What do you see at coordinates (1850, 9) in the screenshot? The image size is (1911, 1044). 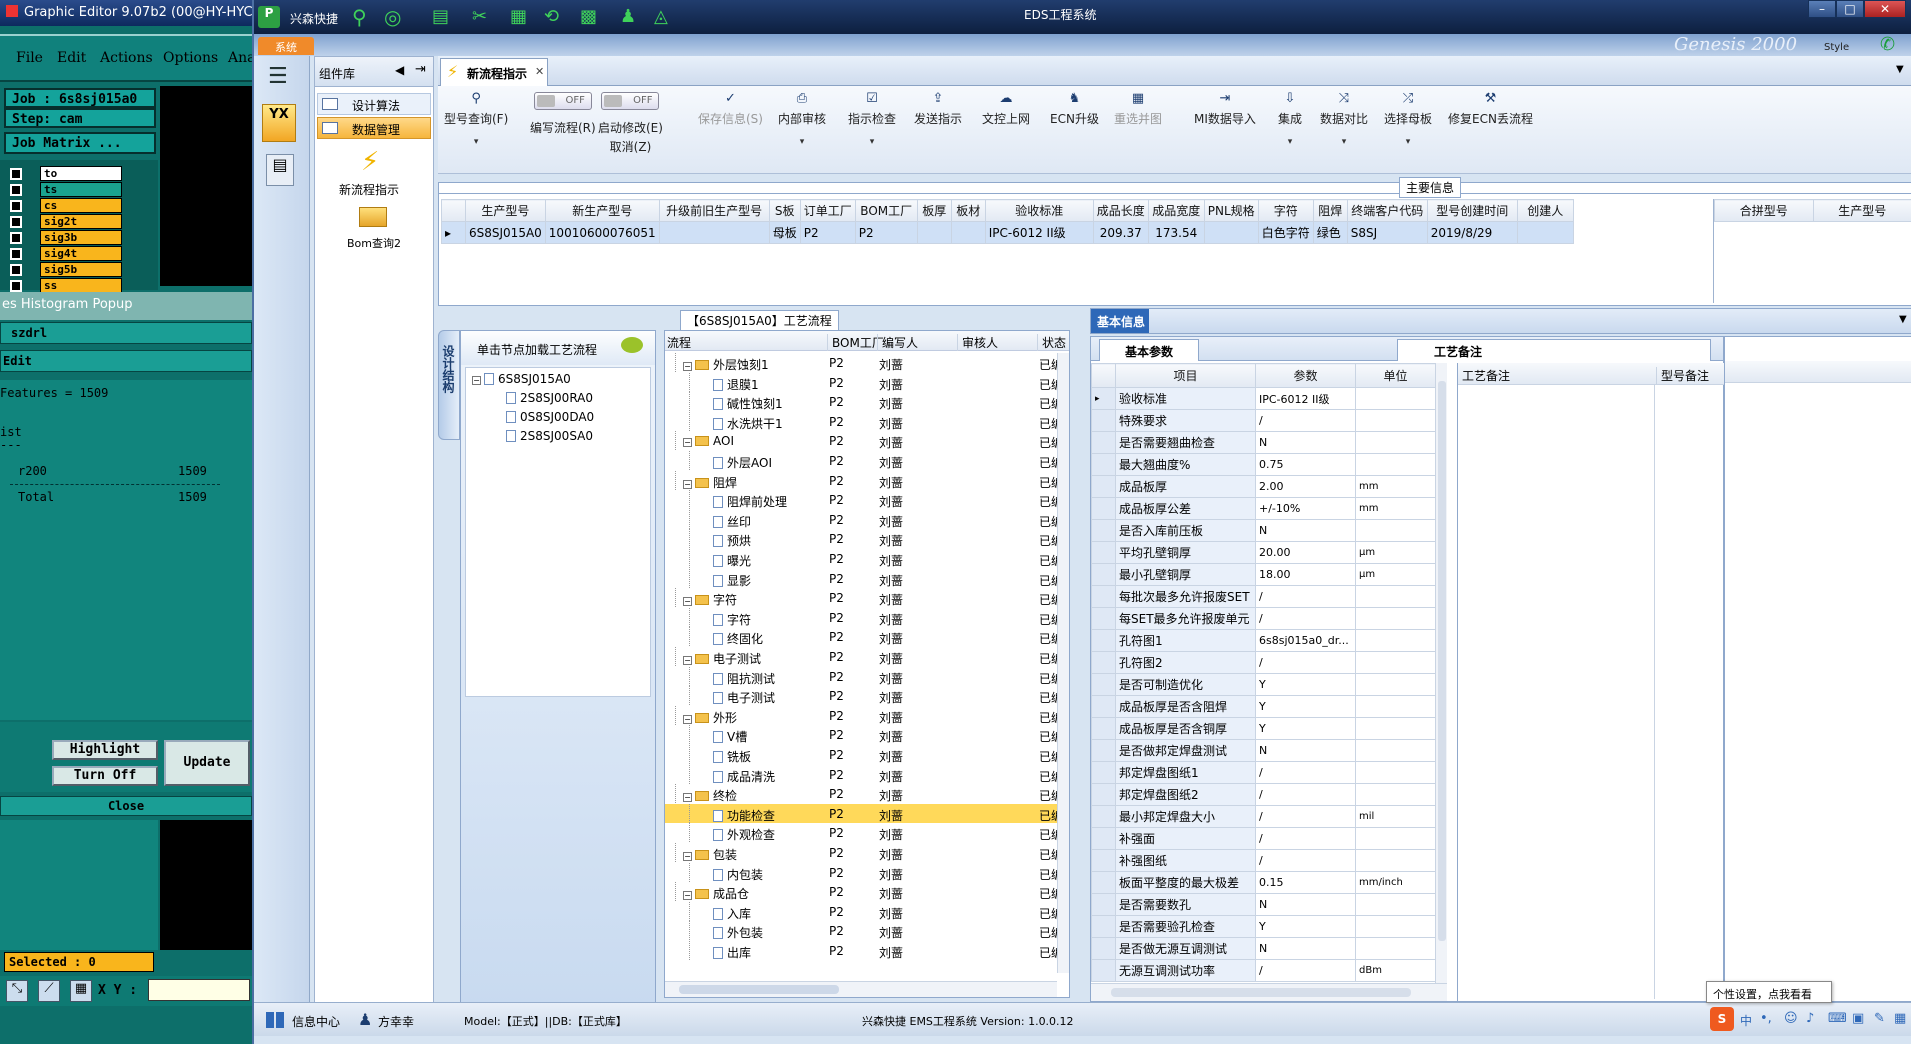 I see `maximize-button: □` at bounding box center [1850, 9].